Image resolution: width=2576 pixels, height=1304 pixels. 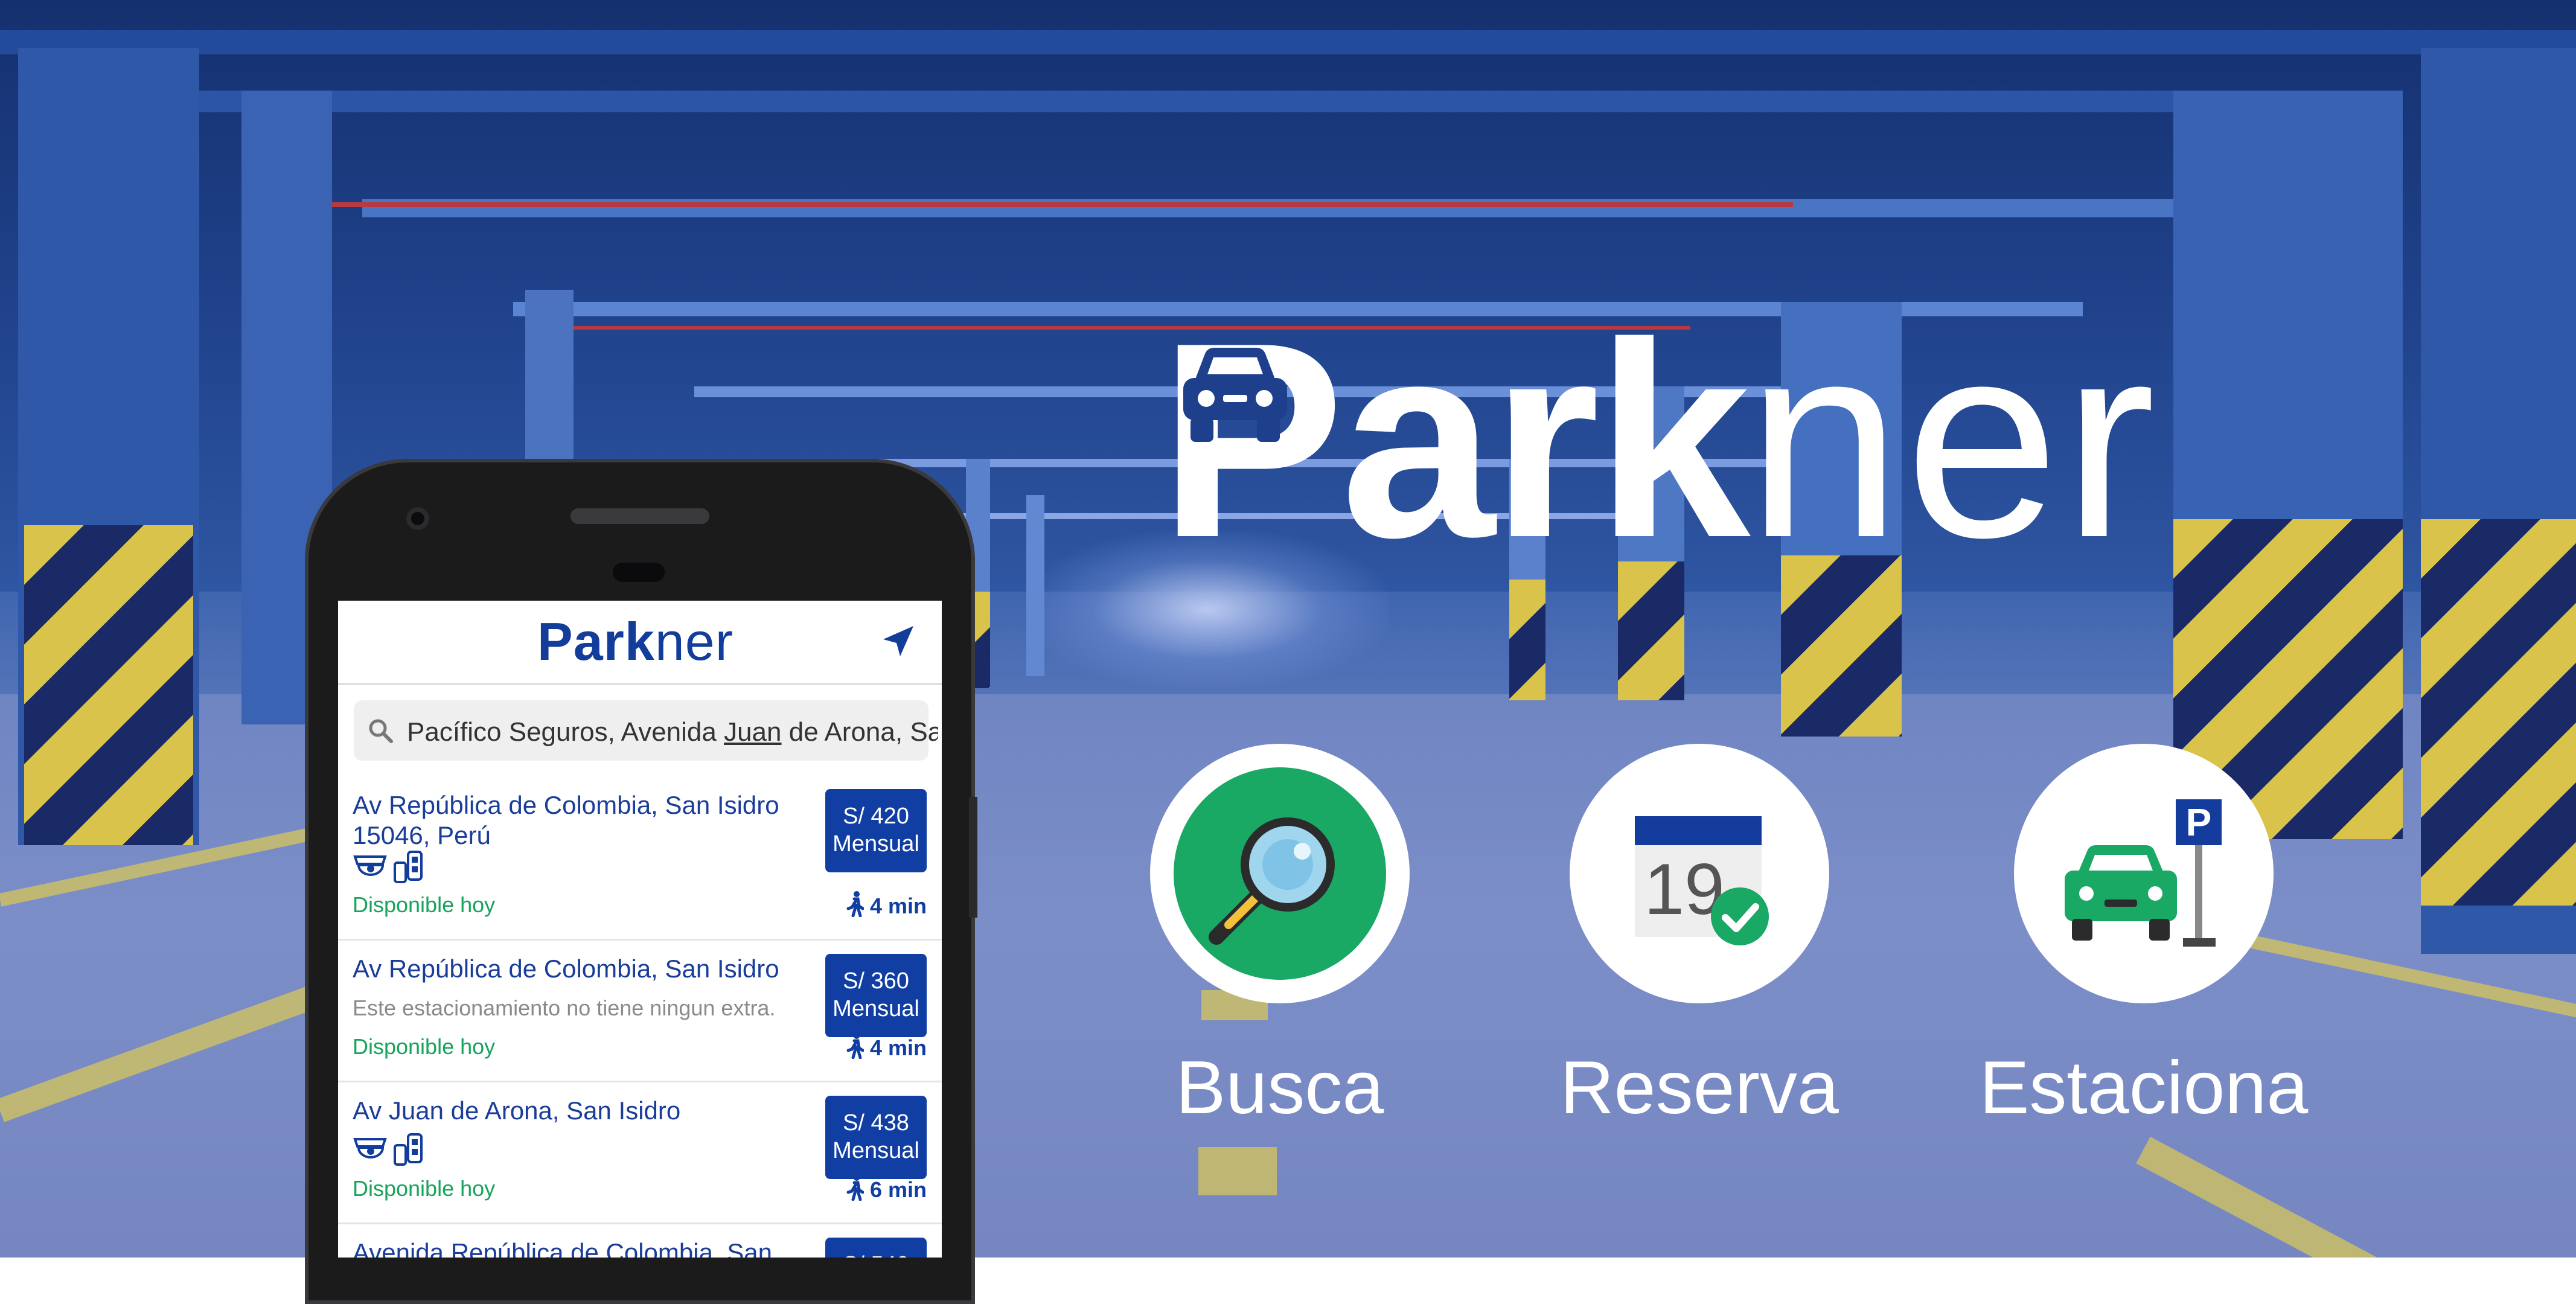 What do you see at coordinates (566, 968) in the screenshot?
I see `result-address: Av República de Colombia, San Isidro` at bounding box center [566, 968].